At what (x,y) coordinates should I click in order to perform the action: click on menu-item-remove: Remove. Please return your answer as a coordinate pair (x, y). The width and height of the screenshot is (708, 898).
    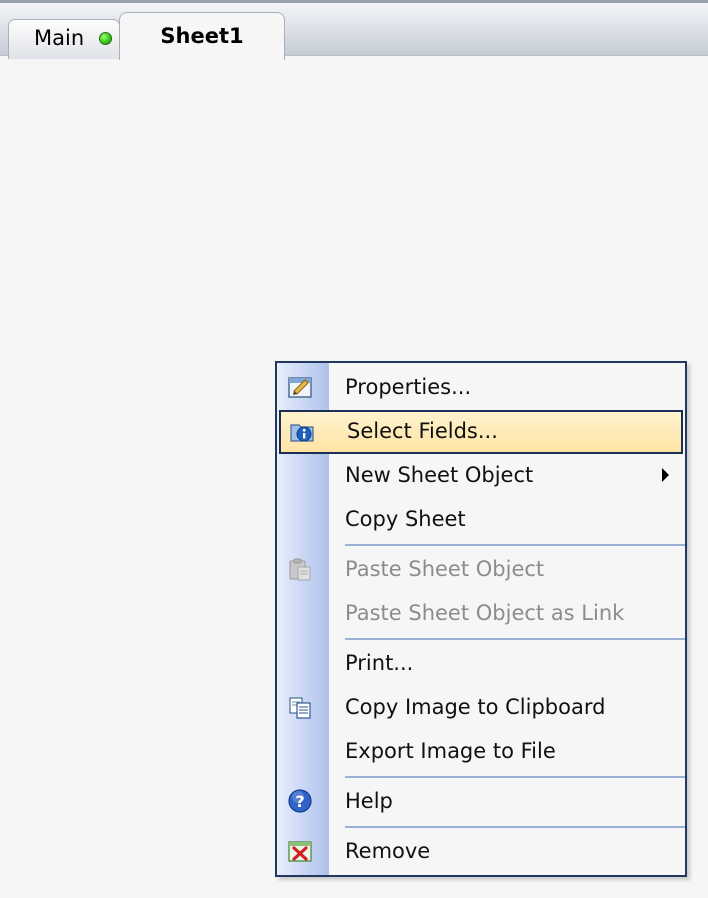
    Looking at the image, I should click on (481, 852).